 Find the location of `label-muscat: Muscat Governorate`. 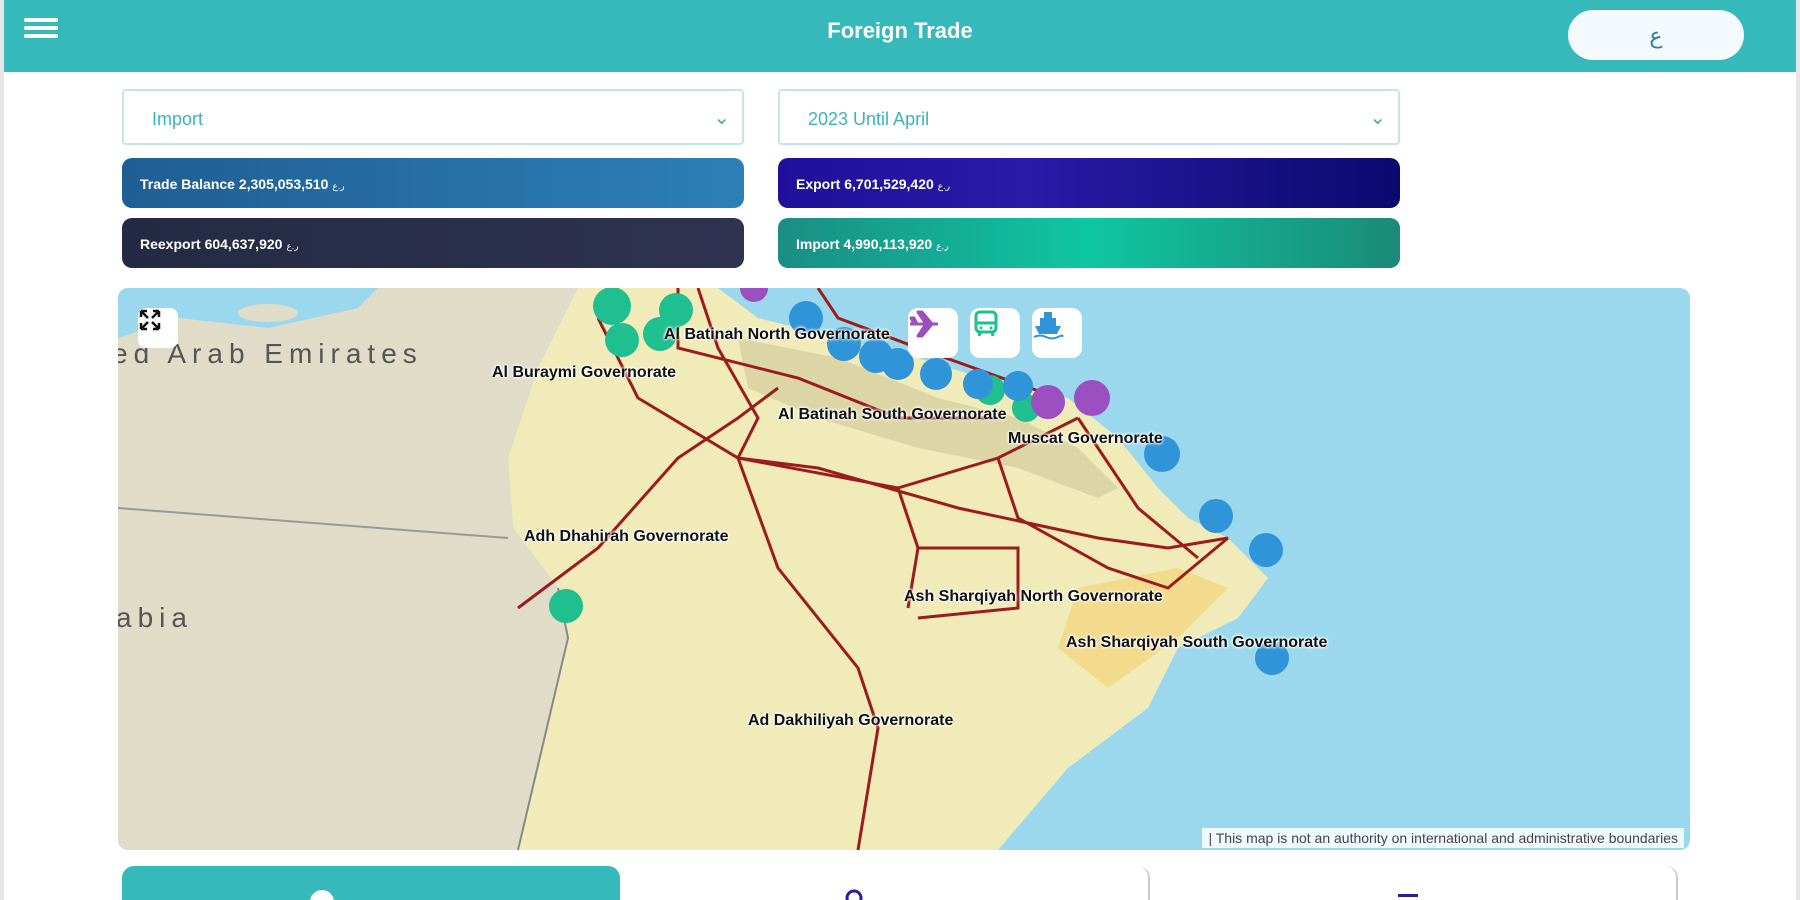

label-muscat: Muscat Governorate is located at coordinates (1085, 438).